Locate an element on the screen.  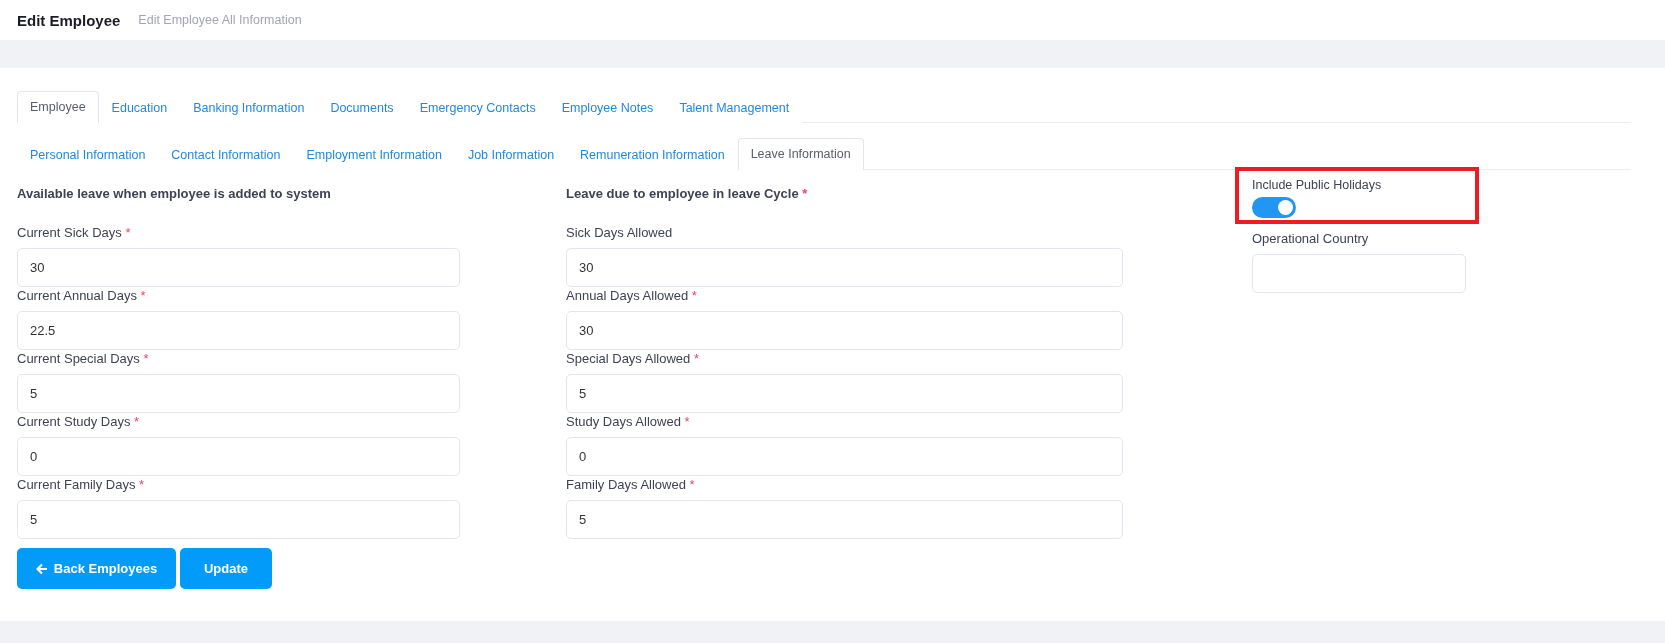
field-label: Special Days Allowed is located at coordinates (628, 358).